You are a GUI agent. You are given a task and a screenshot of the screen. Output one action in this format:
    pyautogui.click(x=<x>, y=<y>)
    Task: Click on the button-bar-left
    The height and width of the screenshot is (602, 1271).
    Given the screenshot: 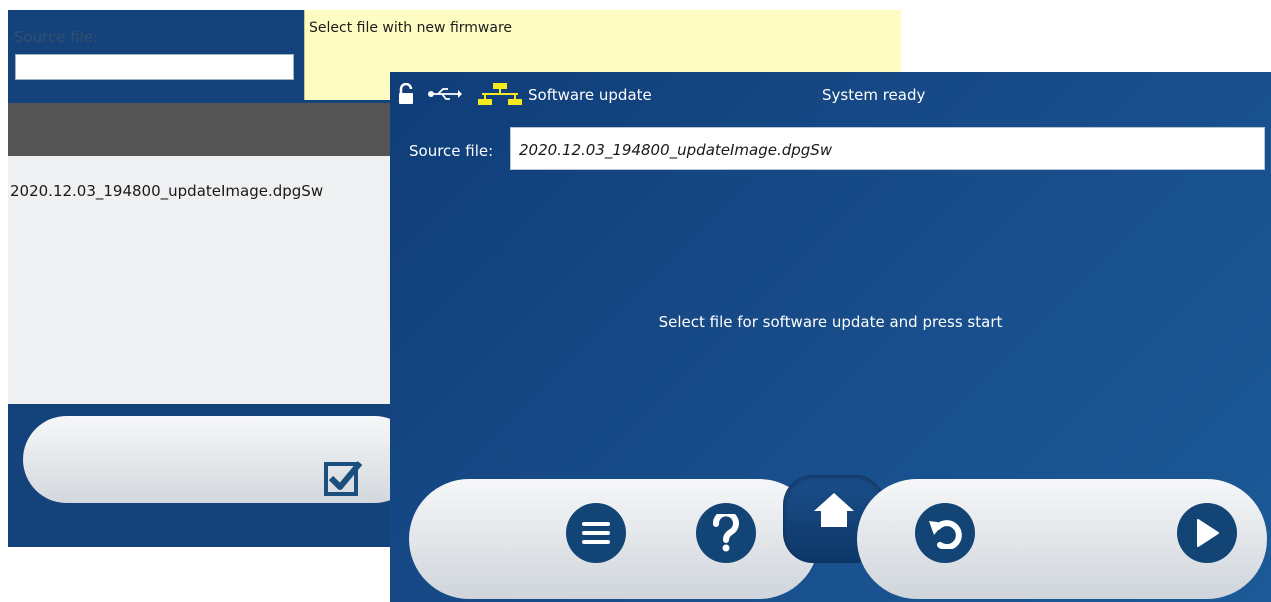 What is the action you would take?
    pyautogui.click(x=614, y=539)
    